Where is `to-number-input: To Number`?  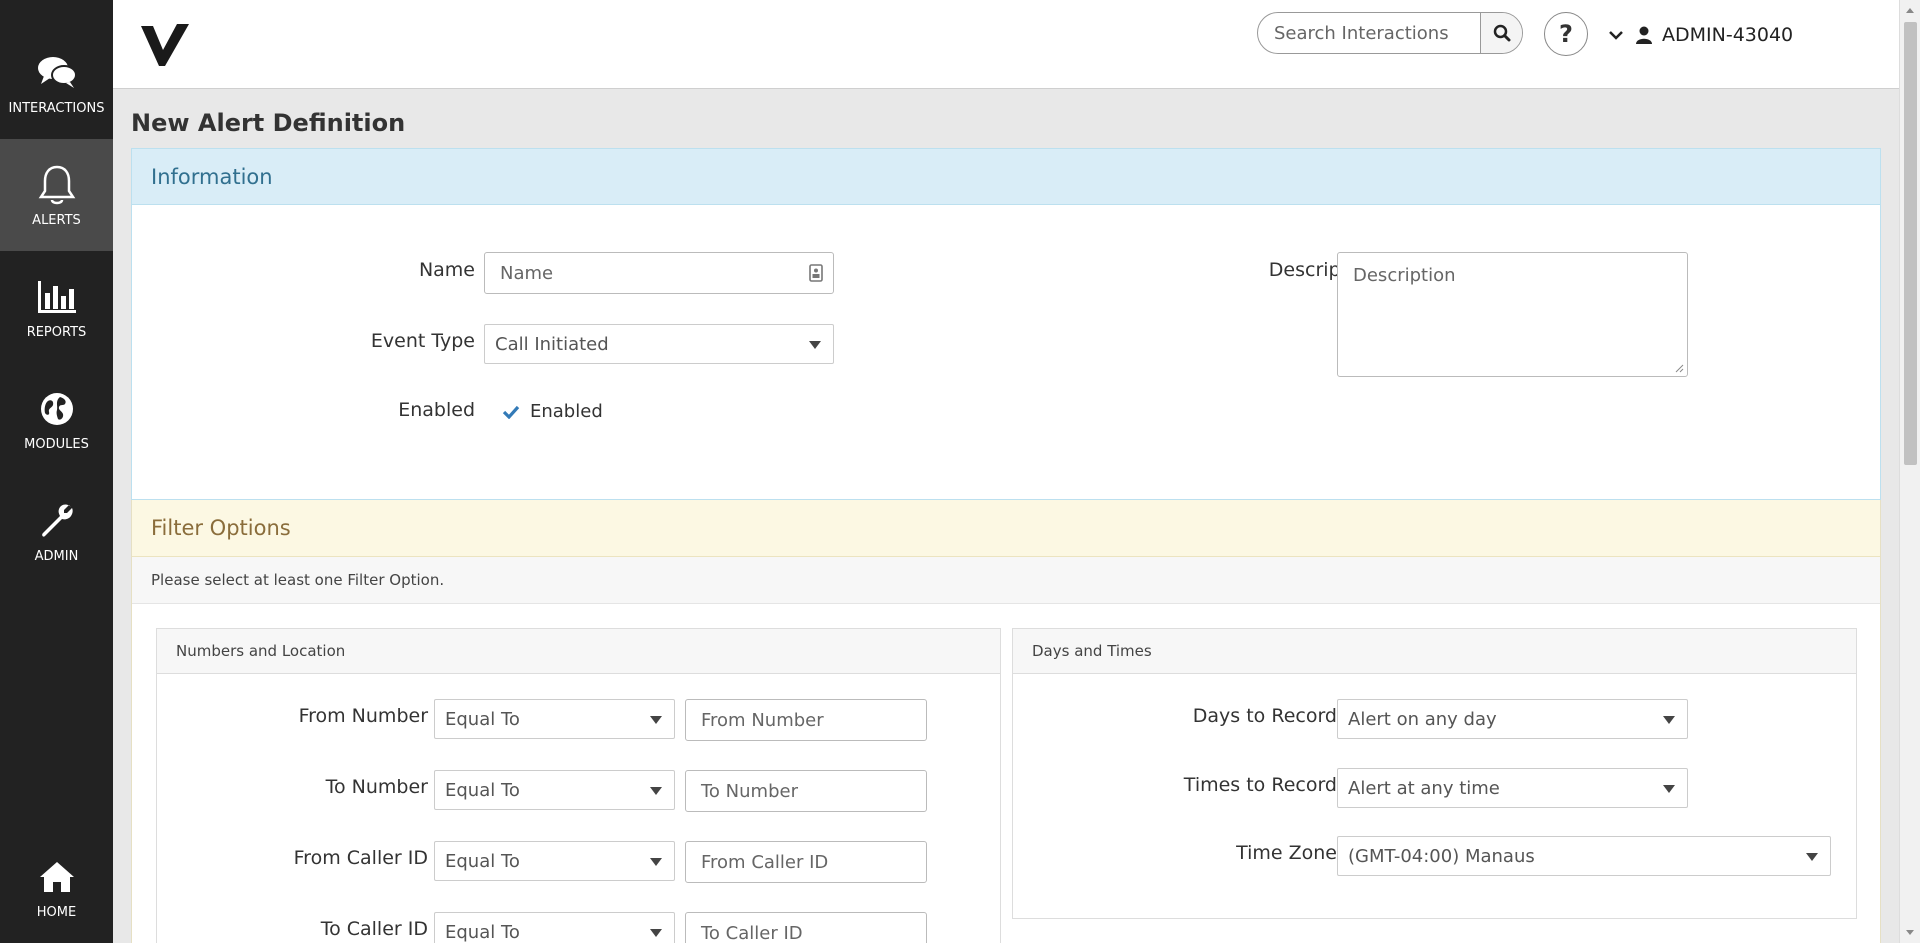 to-number-input: To Number is located at coordinates (806, 791).